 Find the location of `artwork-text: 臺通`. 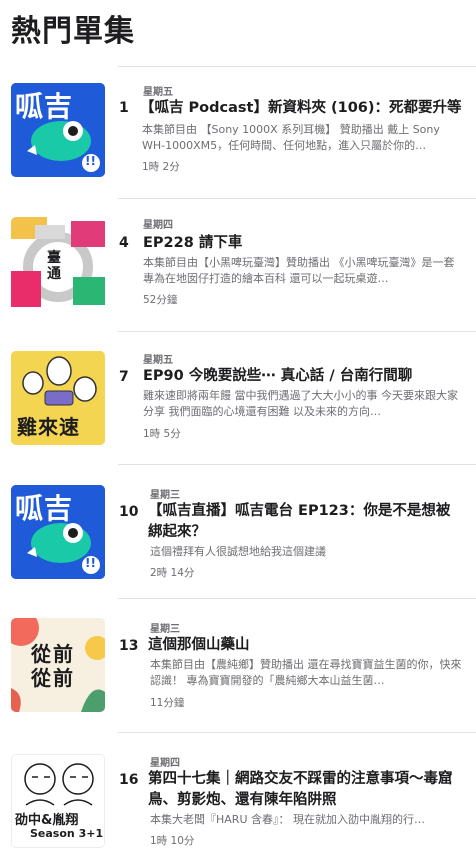

artwork-text: 臺通 is located at coordinates (54, 266).